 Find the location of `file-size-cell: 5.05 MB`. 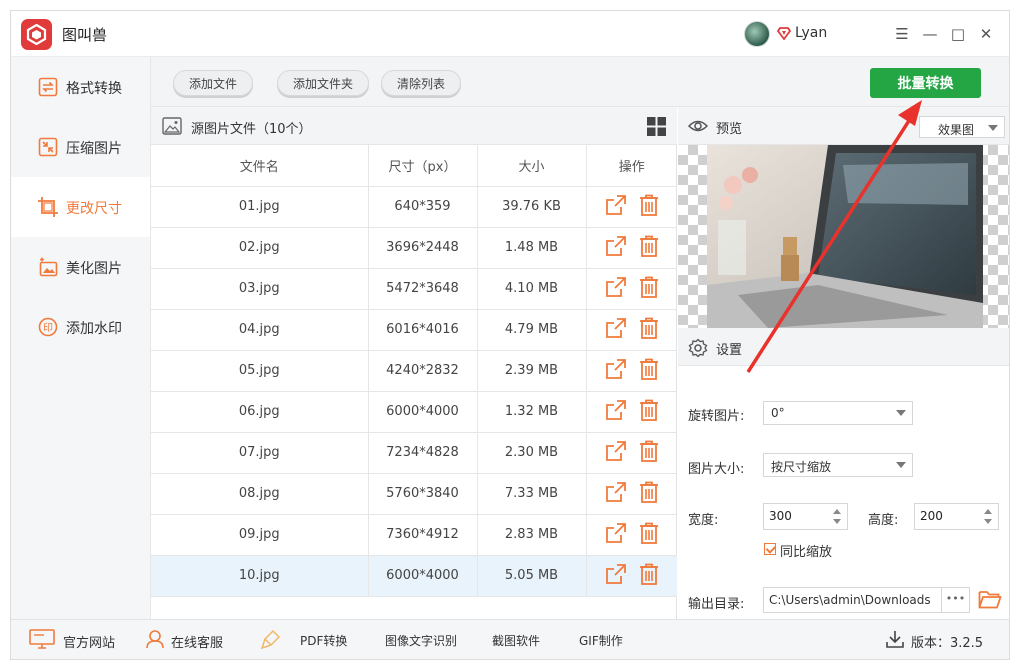

file-size-cell: 5.05 MB is located at coordinates (532, 576).